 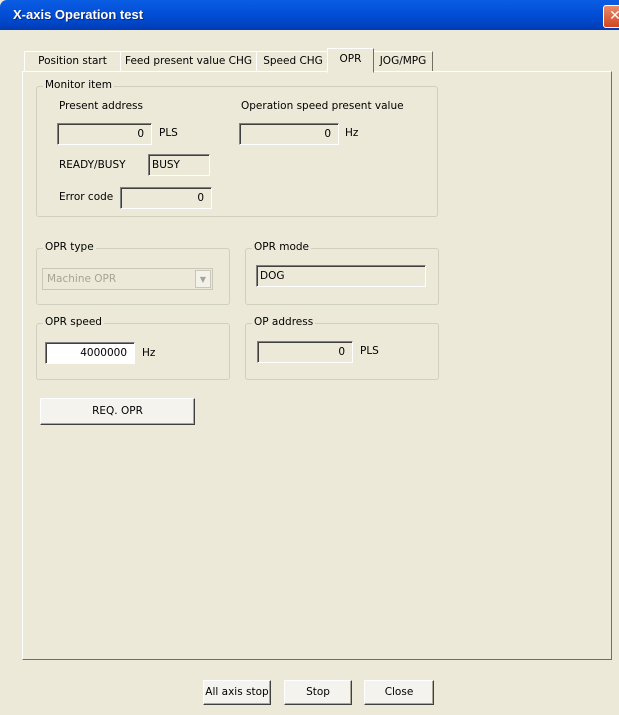 I want to click on operation-speed-field: 0, so click(x=289, y=134).